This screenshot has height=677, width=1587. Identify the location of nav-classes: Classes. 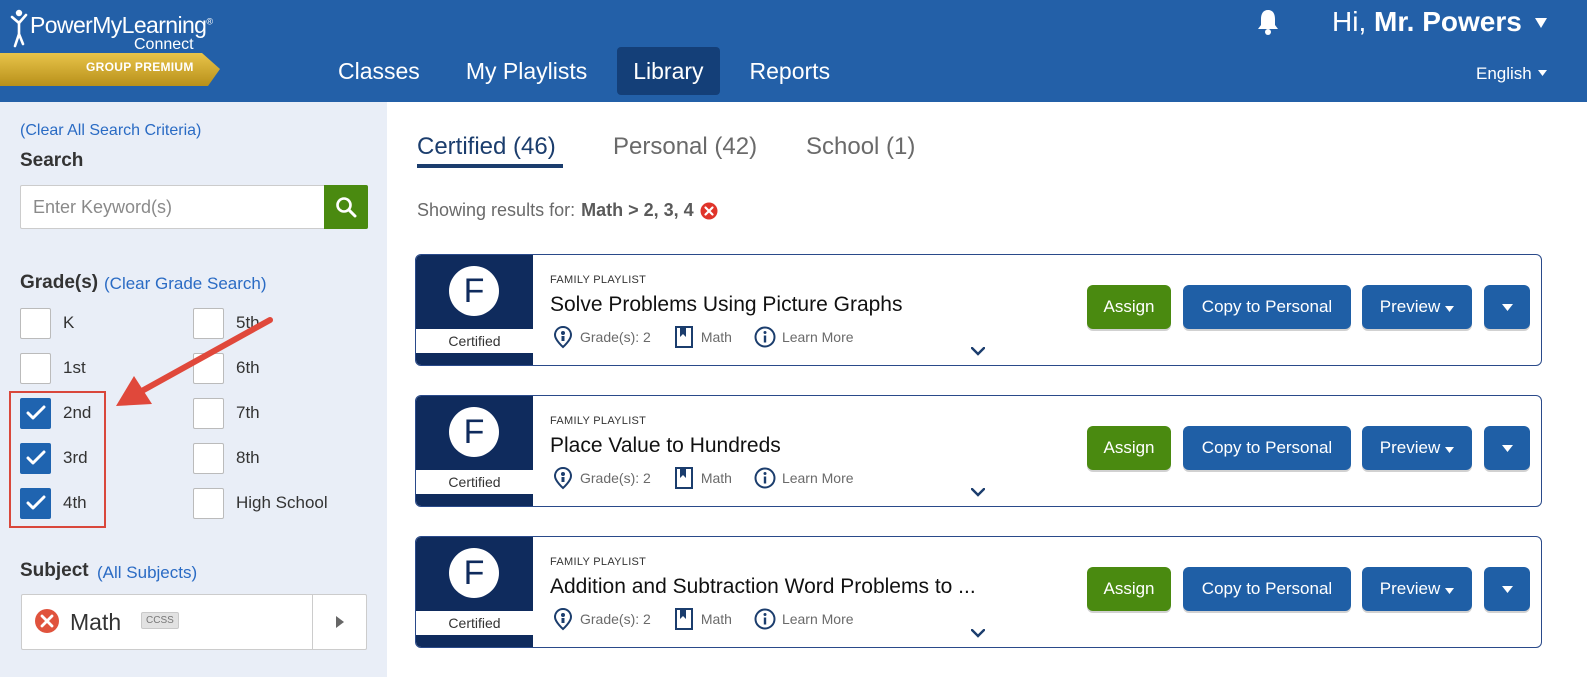
(379, 71).